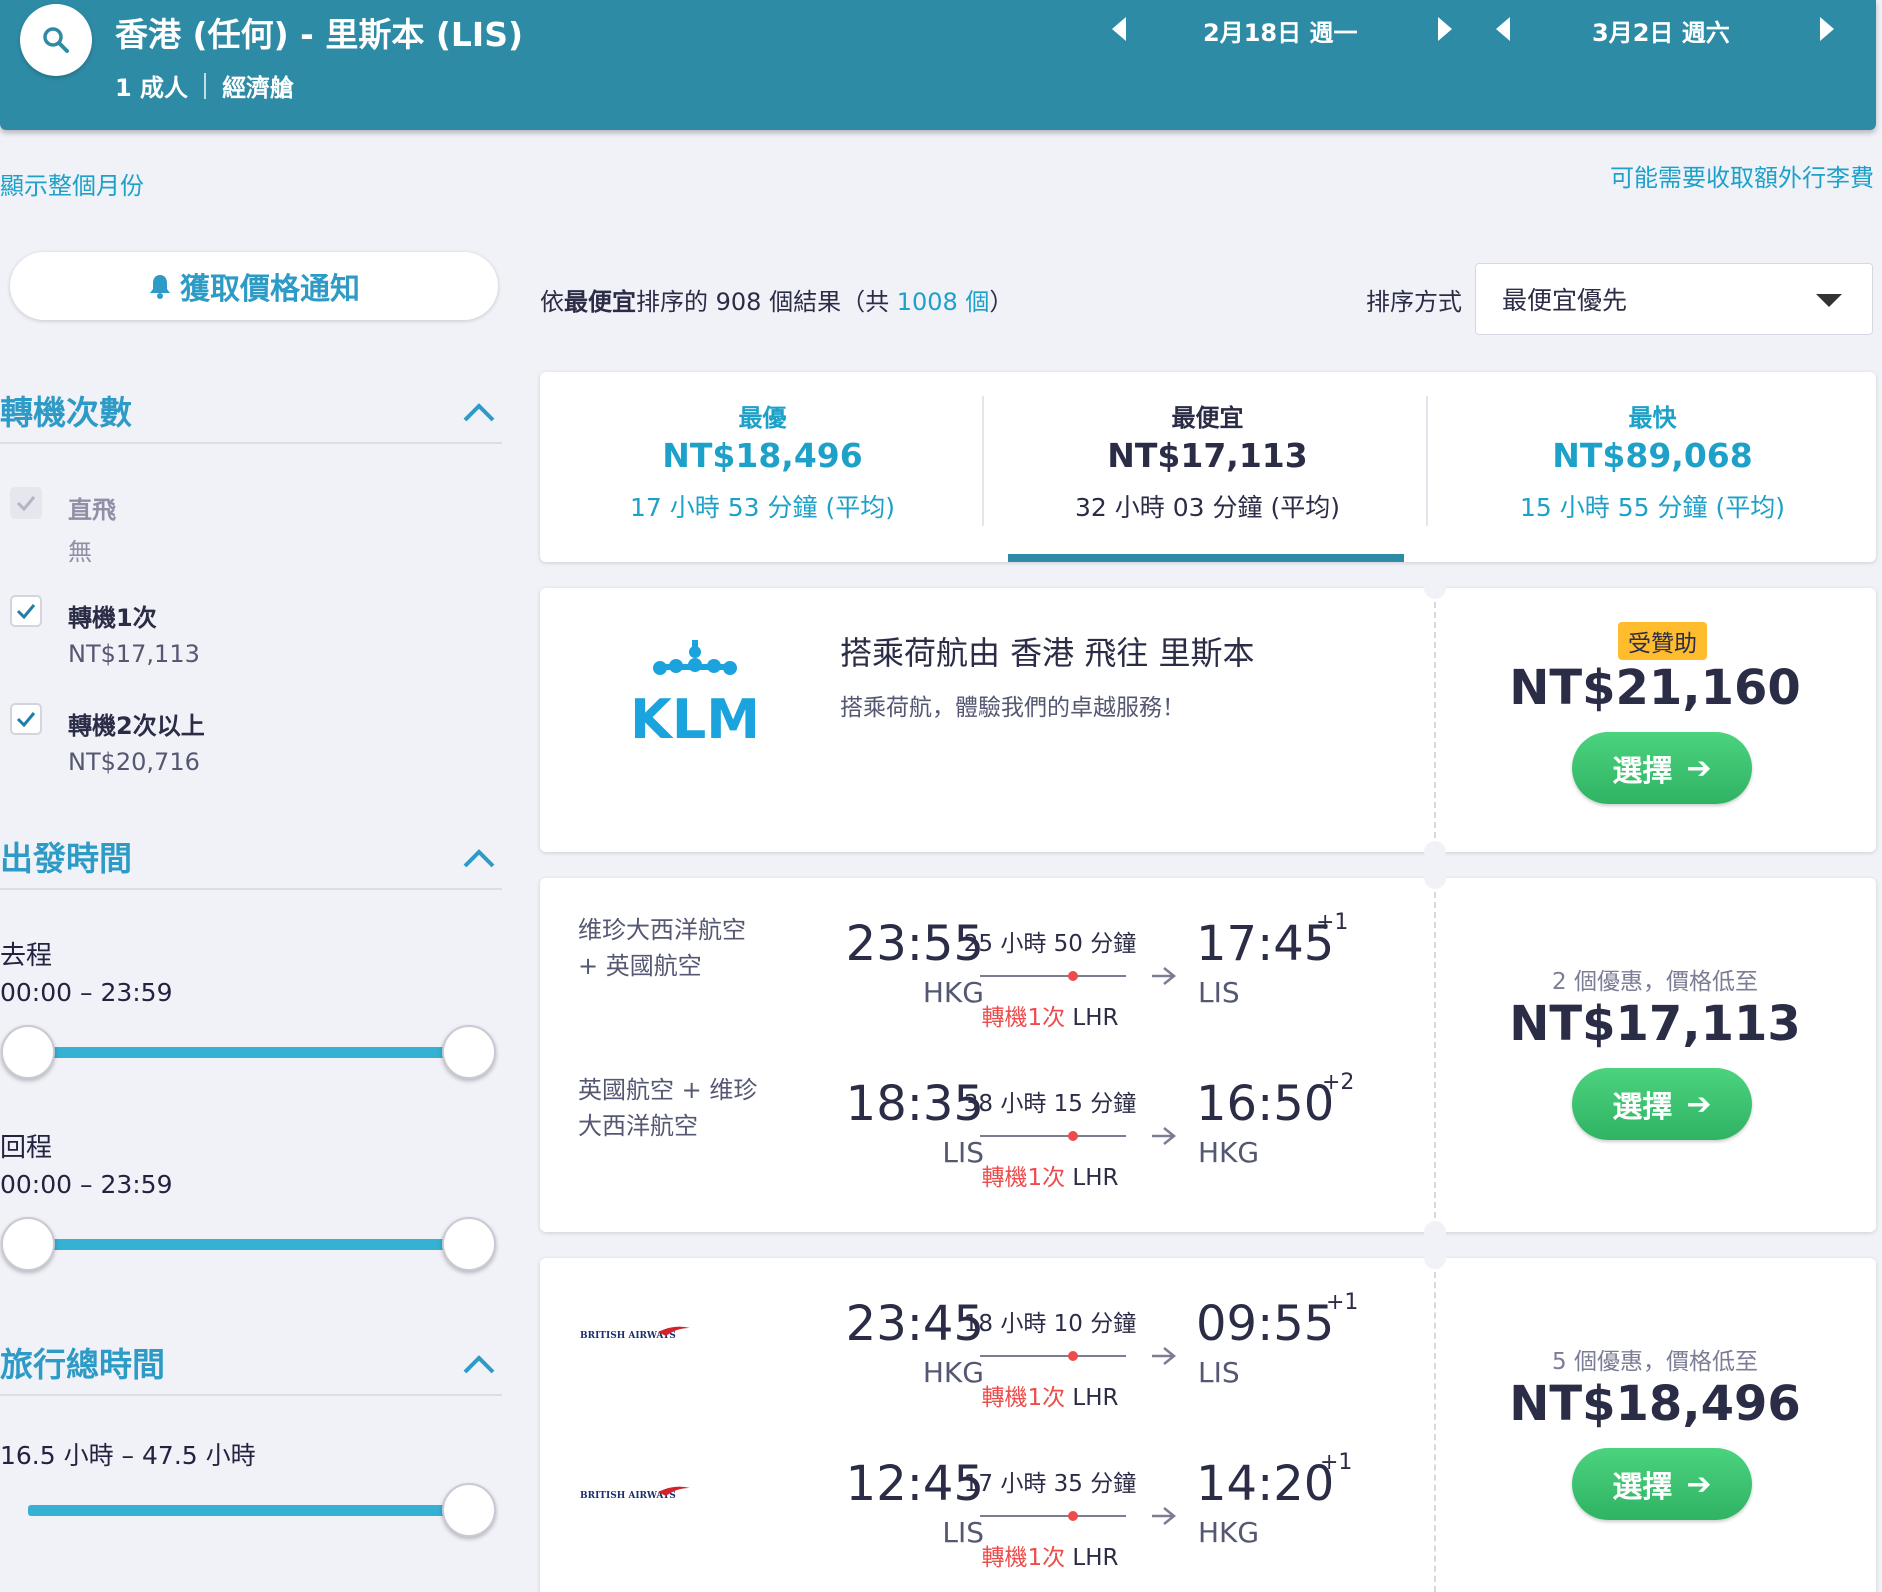 The height and width of the screenshot is (1592, 1882). I want to click on stops-option-one-price: NT$17,113, so click(134, 654).